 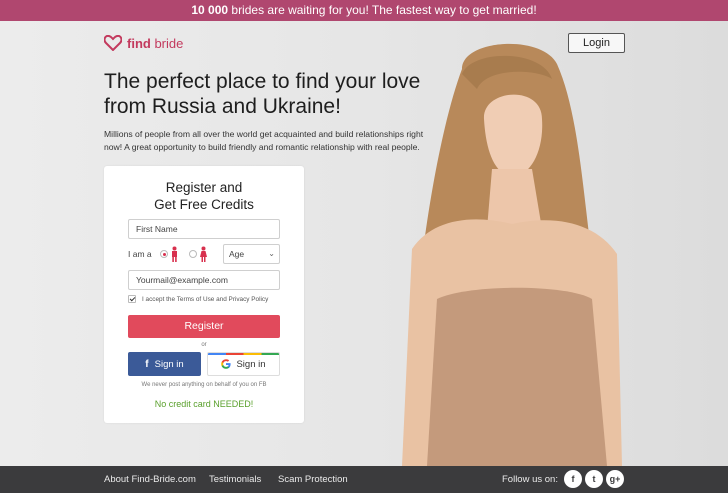 I want to click on first-name-input: First Name, so click(x=204, y=229).